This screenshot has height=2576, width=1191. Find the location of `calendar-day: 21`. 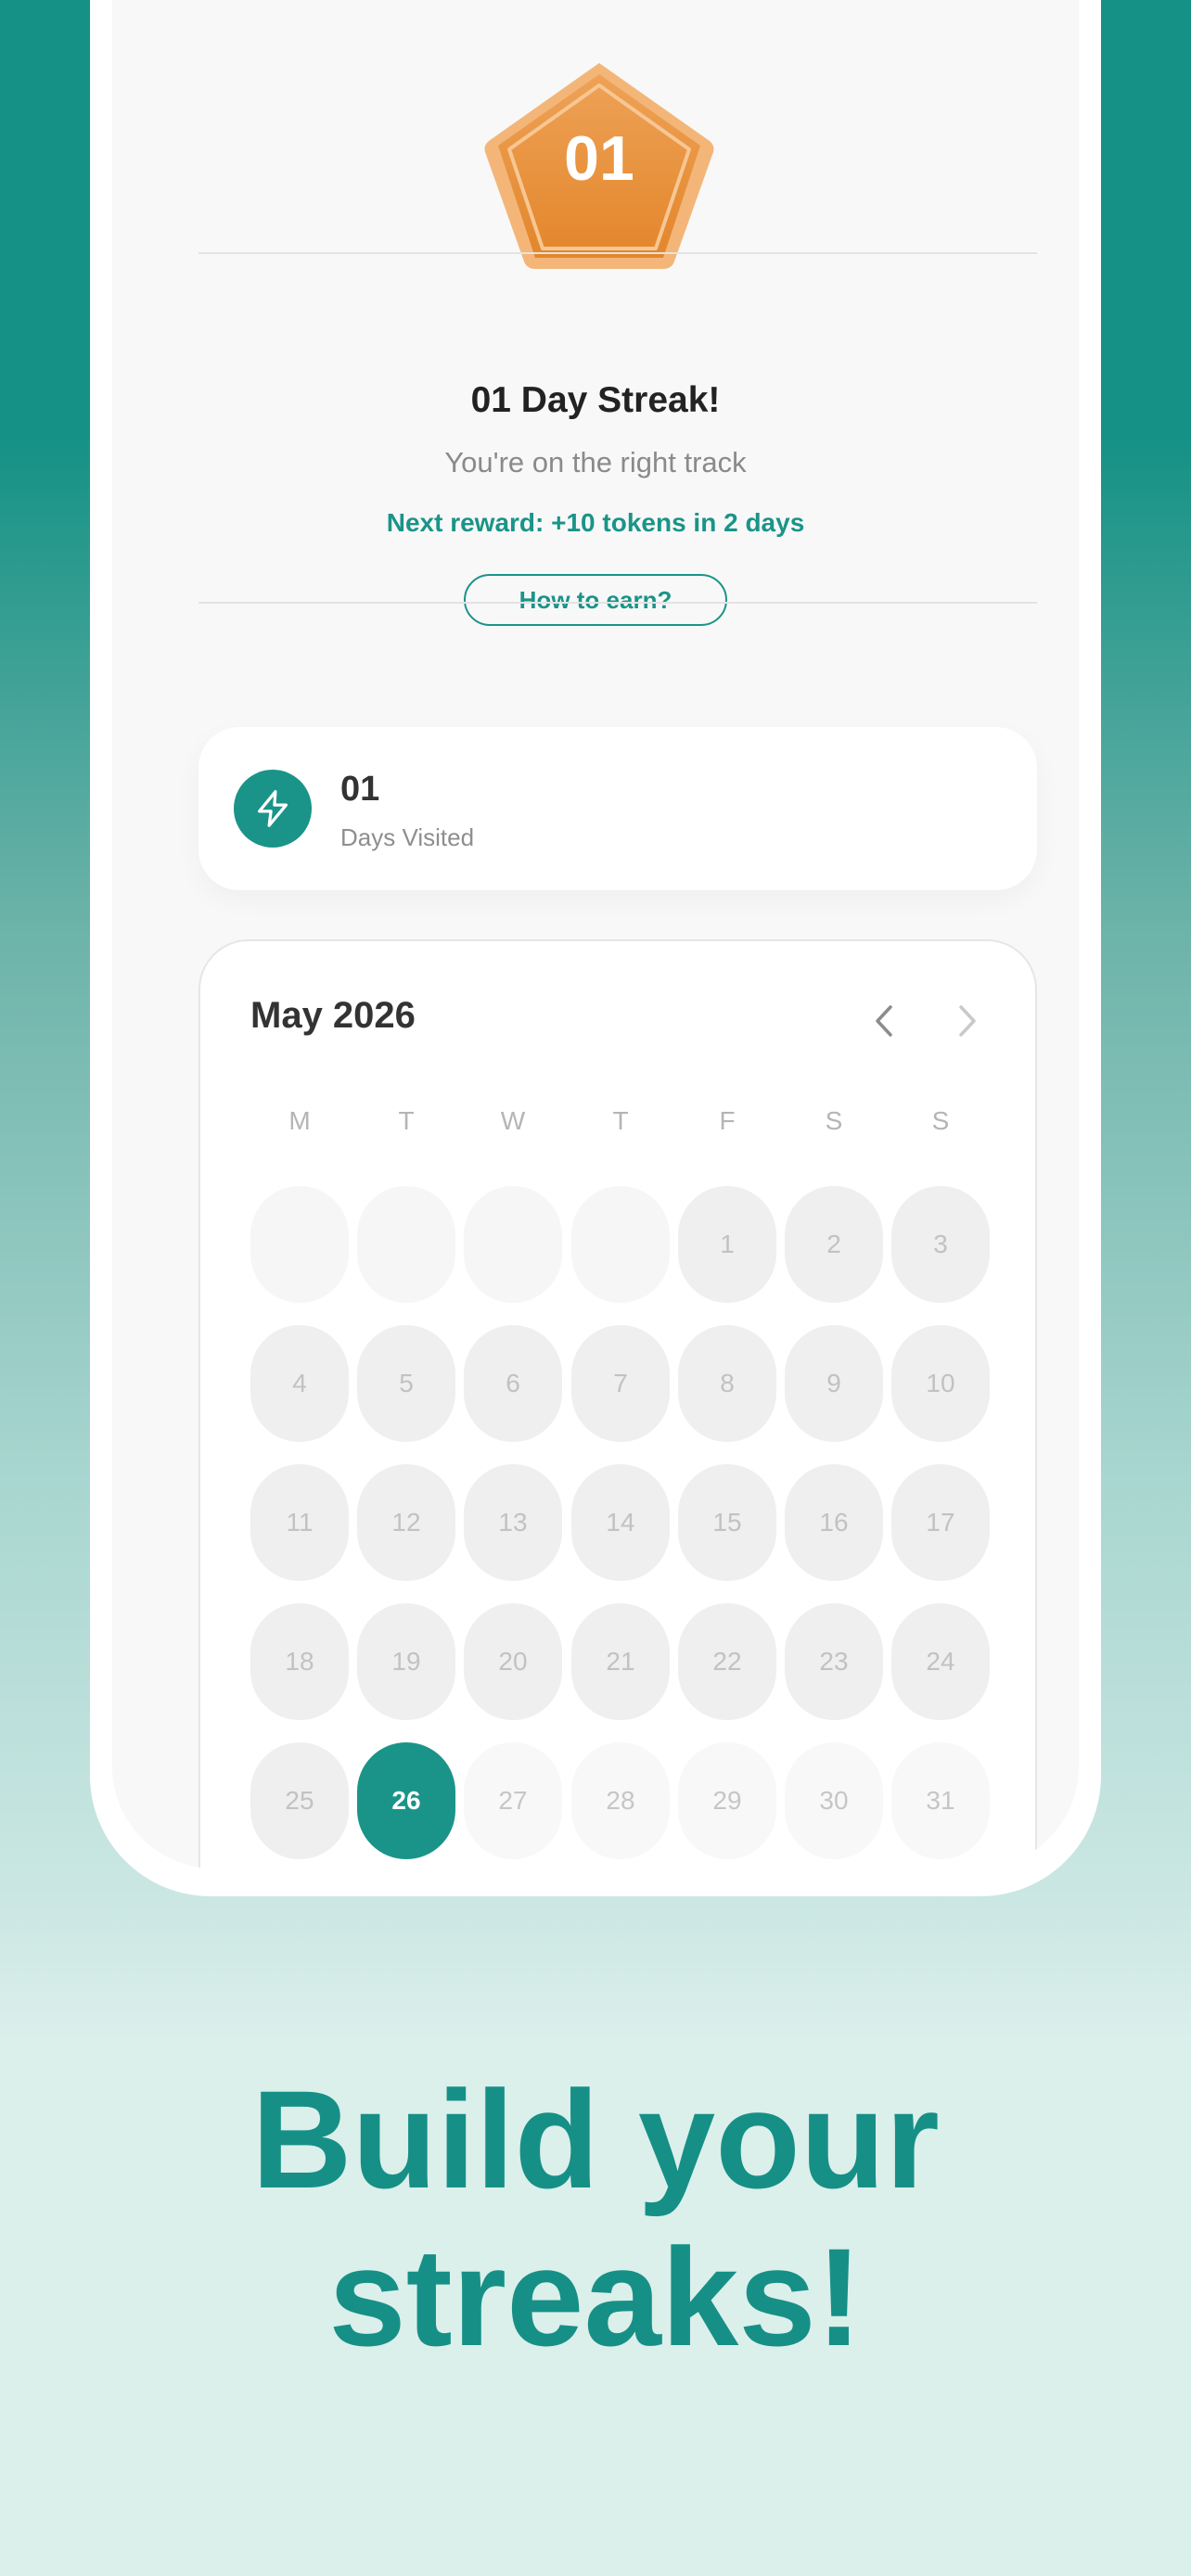

calendar-day: 21 is located at coordinates (620, 1661).